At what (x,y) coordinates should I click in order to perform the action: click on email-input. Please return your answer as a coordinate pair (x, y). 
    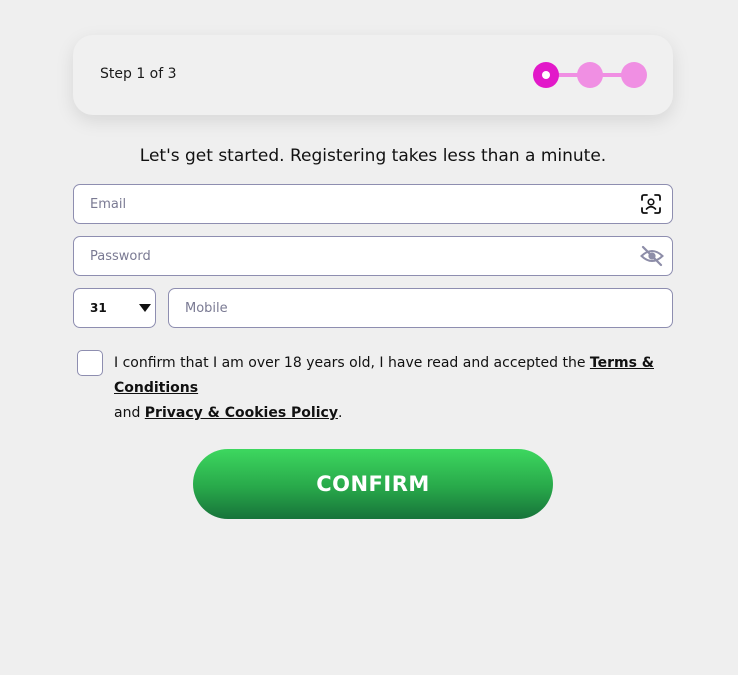
    Looking at the image, I should click on (373, 204).